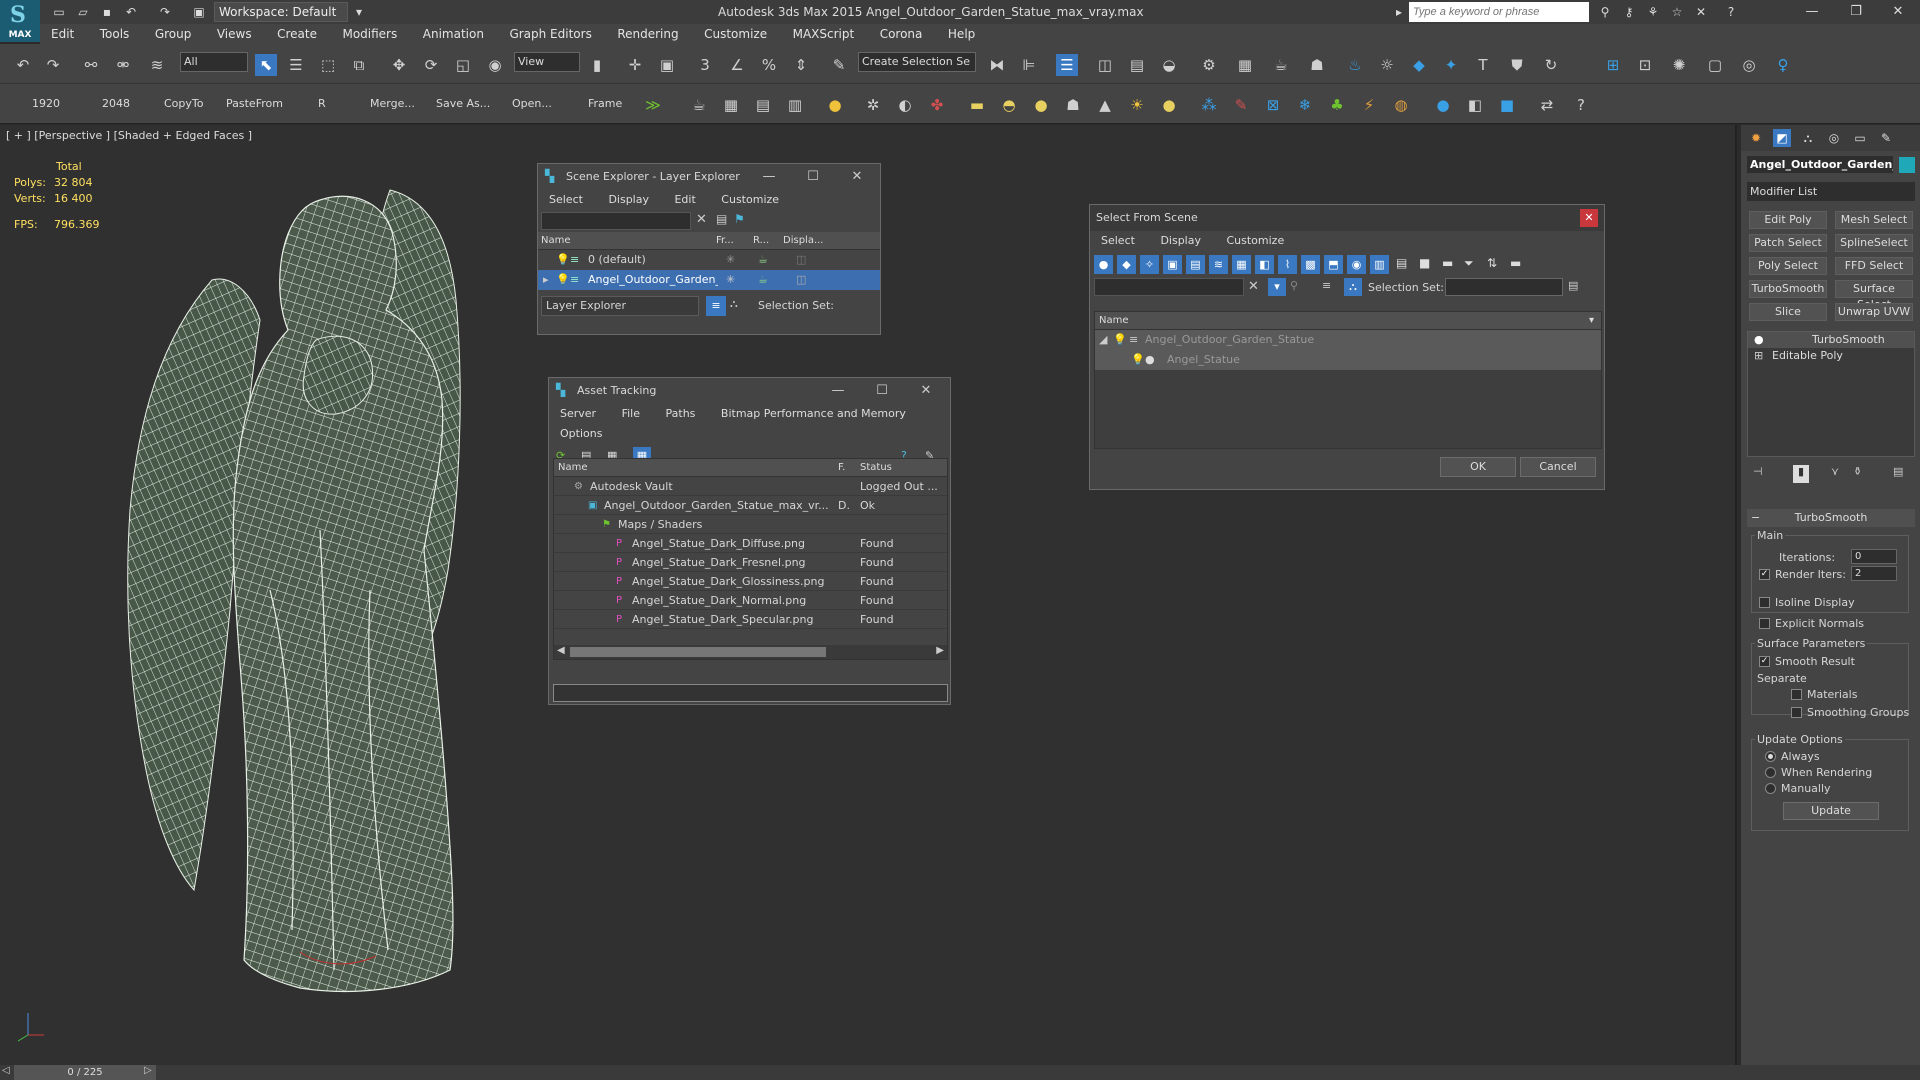  I want to click on named-selection-dropdown: Create Selection Se, so click(917, 62).